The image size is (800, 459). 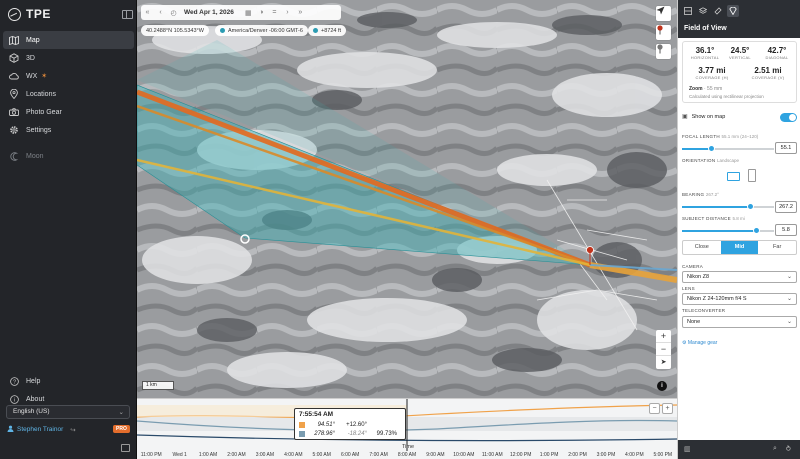 What do you see at coordinates (786, 207) in the screenshot?
I see `bearing-input: 267.2` at bounding box center [786, 207].